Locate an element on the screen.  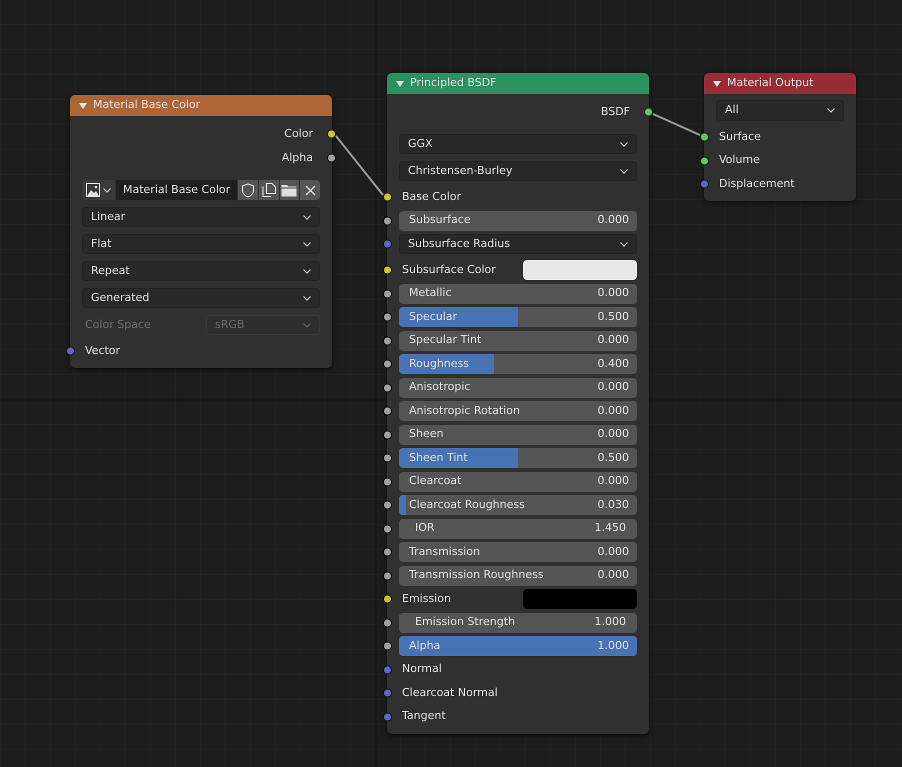
socket-label: Emission is located at coordinates (426, 598).